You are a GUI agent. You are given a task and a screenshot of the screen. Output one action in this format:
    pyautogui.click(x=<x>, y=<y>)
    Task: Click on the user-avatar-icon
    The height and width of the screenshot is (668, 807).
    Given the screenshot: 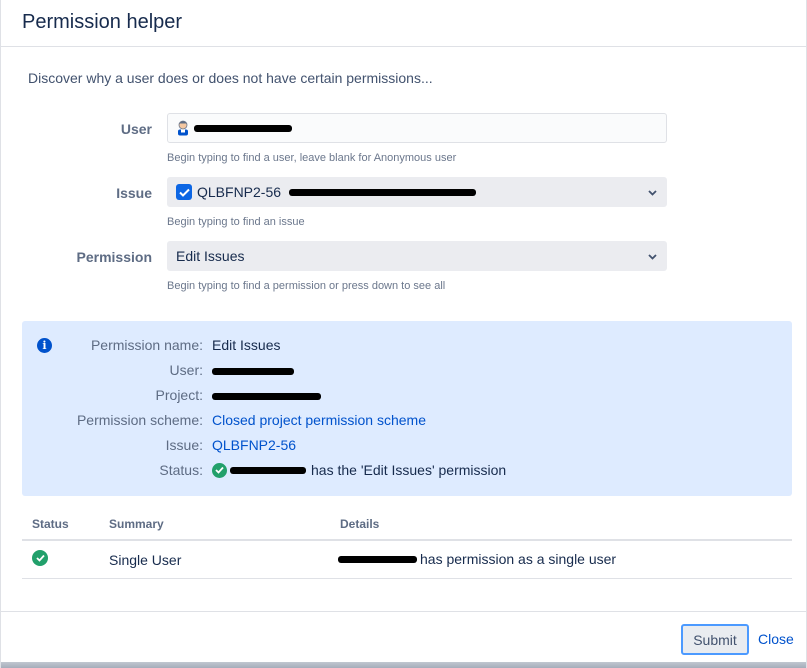 What is the action you would take?
    pyautogui.click(x=183, y=128)
    